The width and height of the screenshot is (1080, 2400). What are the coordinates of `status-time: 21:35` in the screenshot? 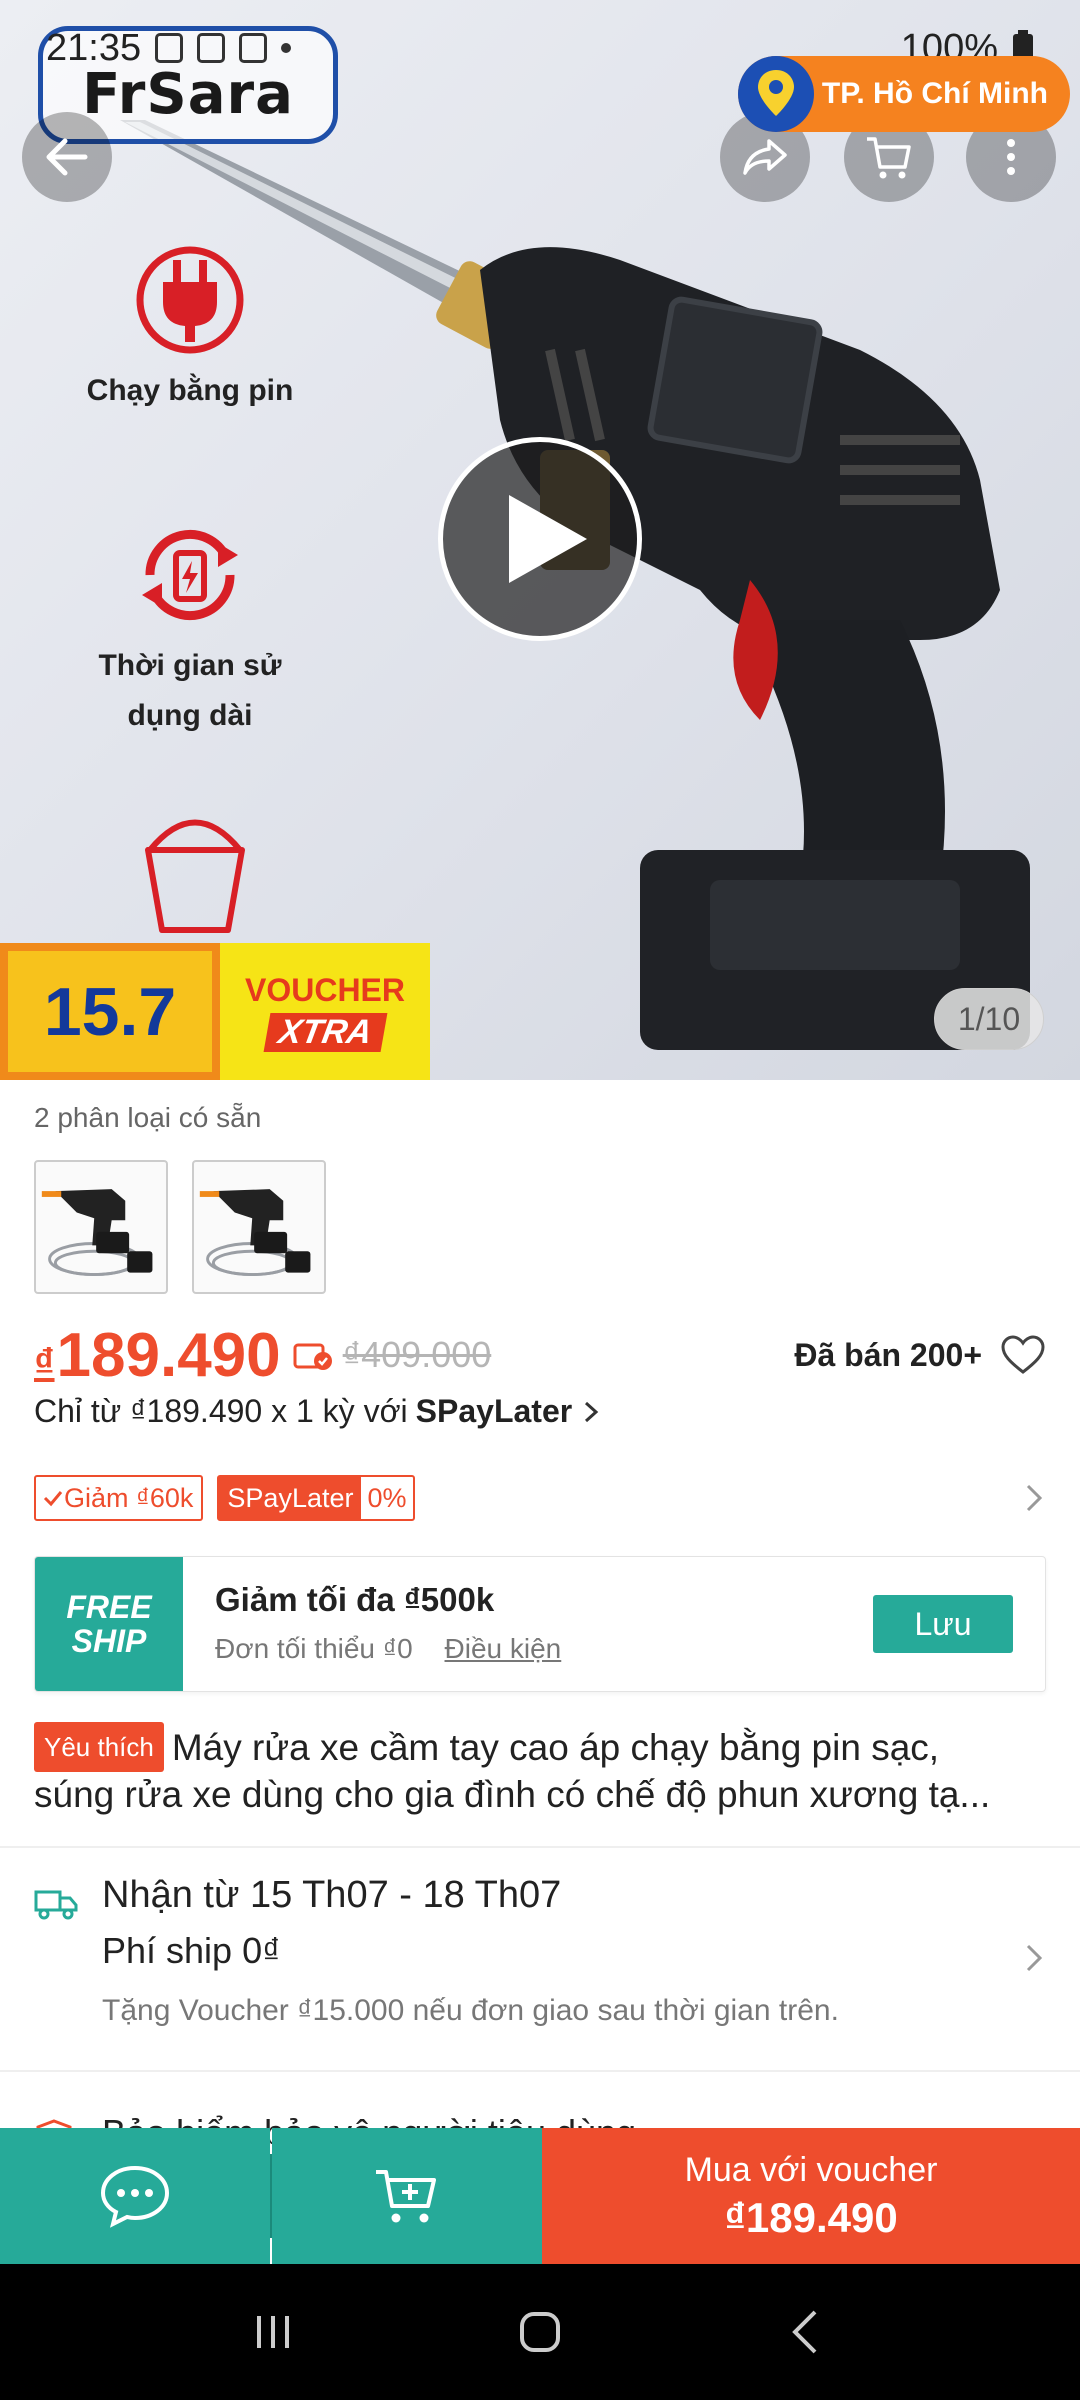 It's located at (94, 47).